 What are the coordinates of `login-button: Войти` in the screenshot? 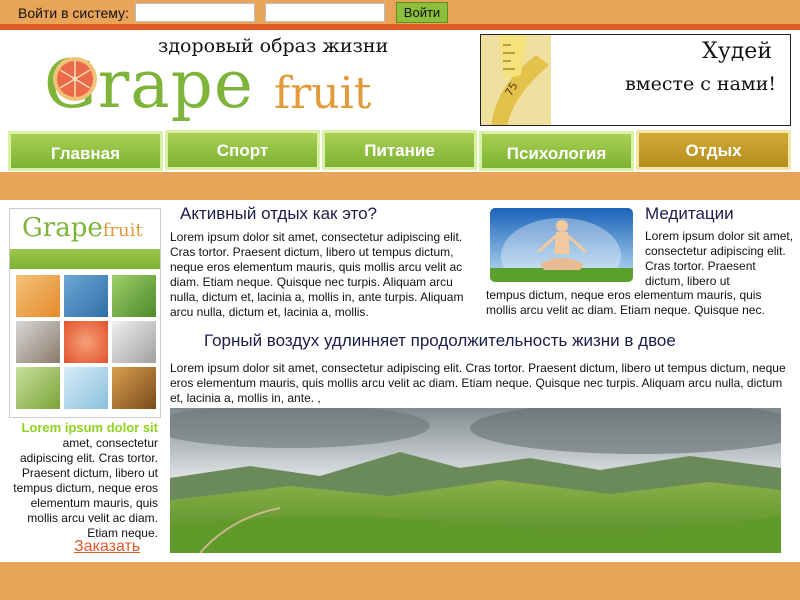 It's located at (422, 12).